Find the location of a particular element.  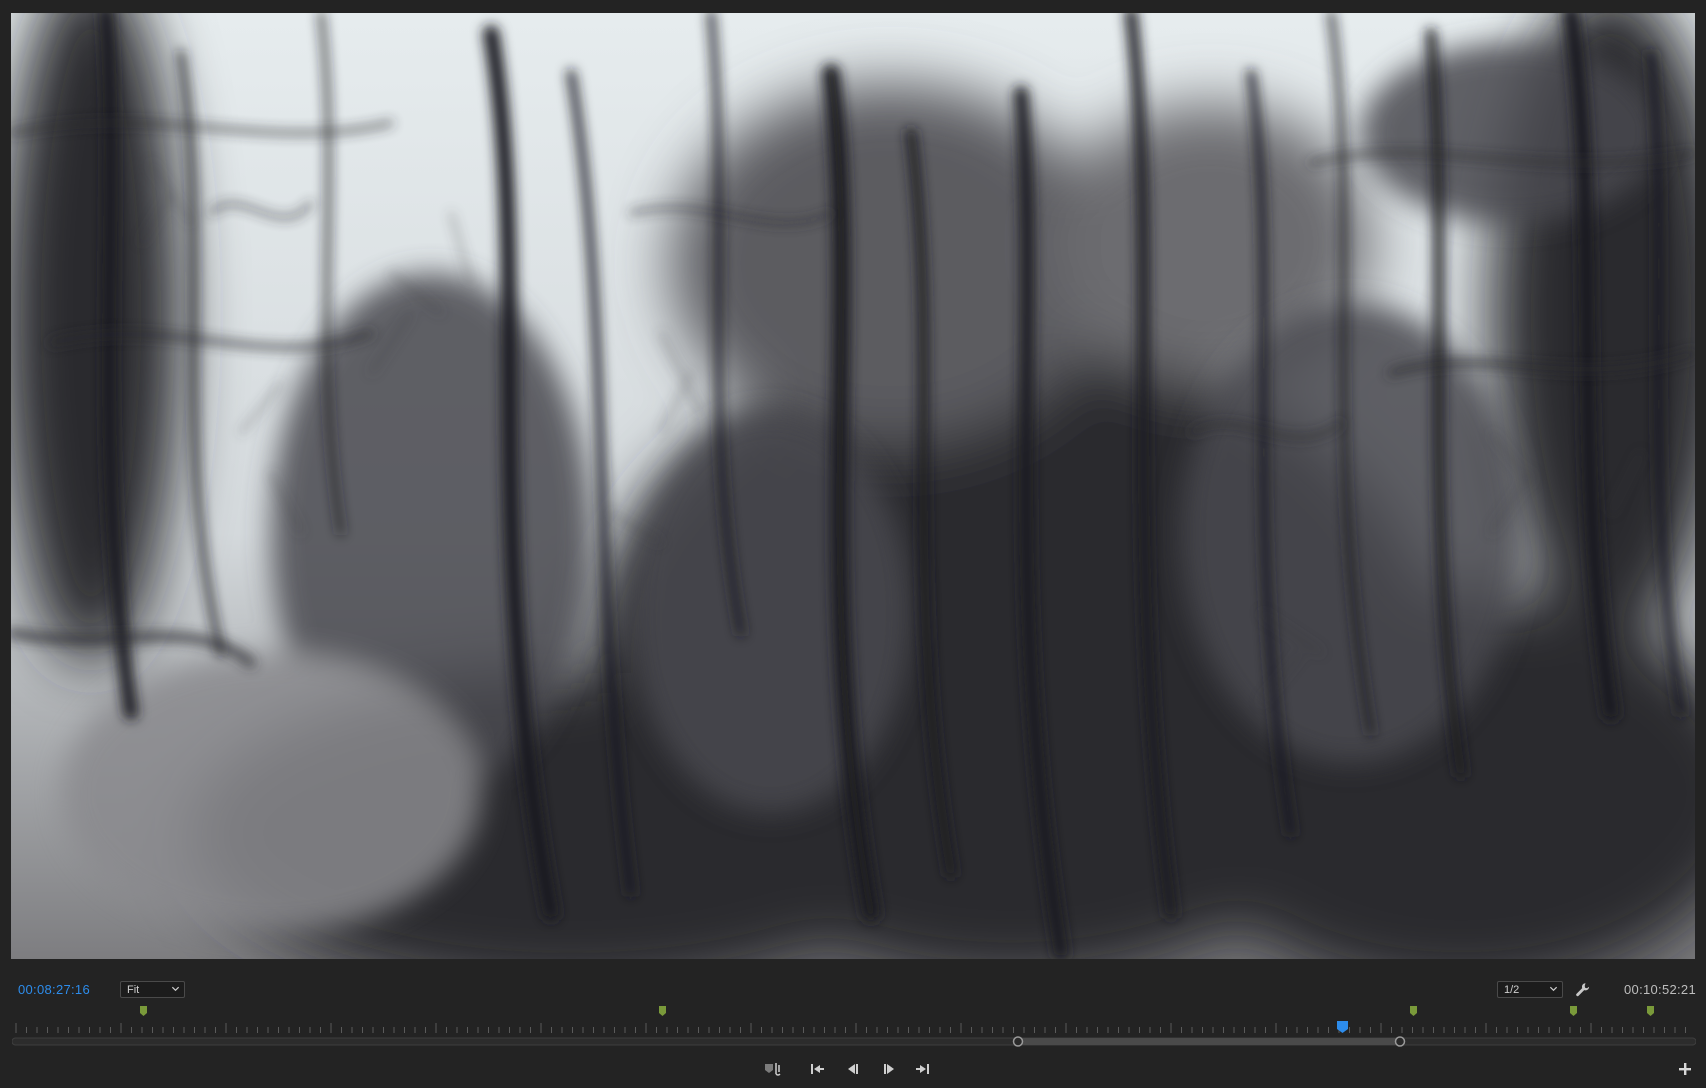

scrub-range-end-handle is located at coordinates (1400, 1041).